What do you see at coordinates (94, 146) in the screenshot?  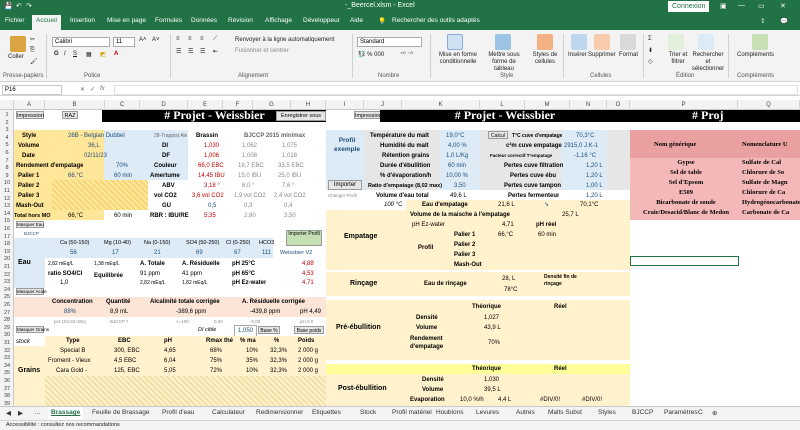 I see `volume-input: 36,L` at bounding box center [94, 146].